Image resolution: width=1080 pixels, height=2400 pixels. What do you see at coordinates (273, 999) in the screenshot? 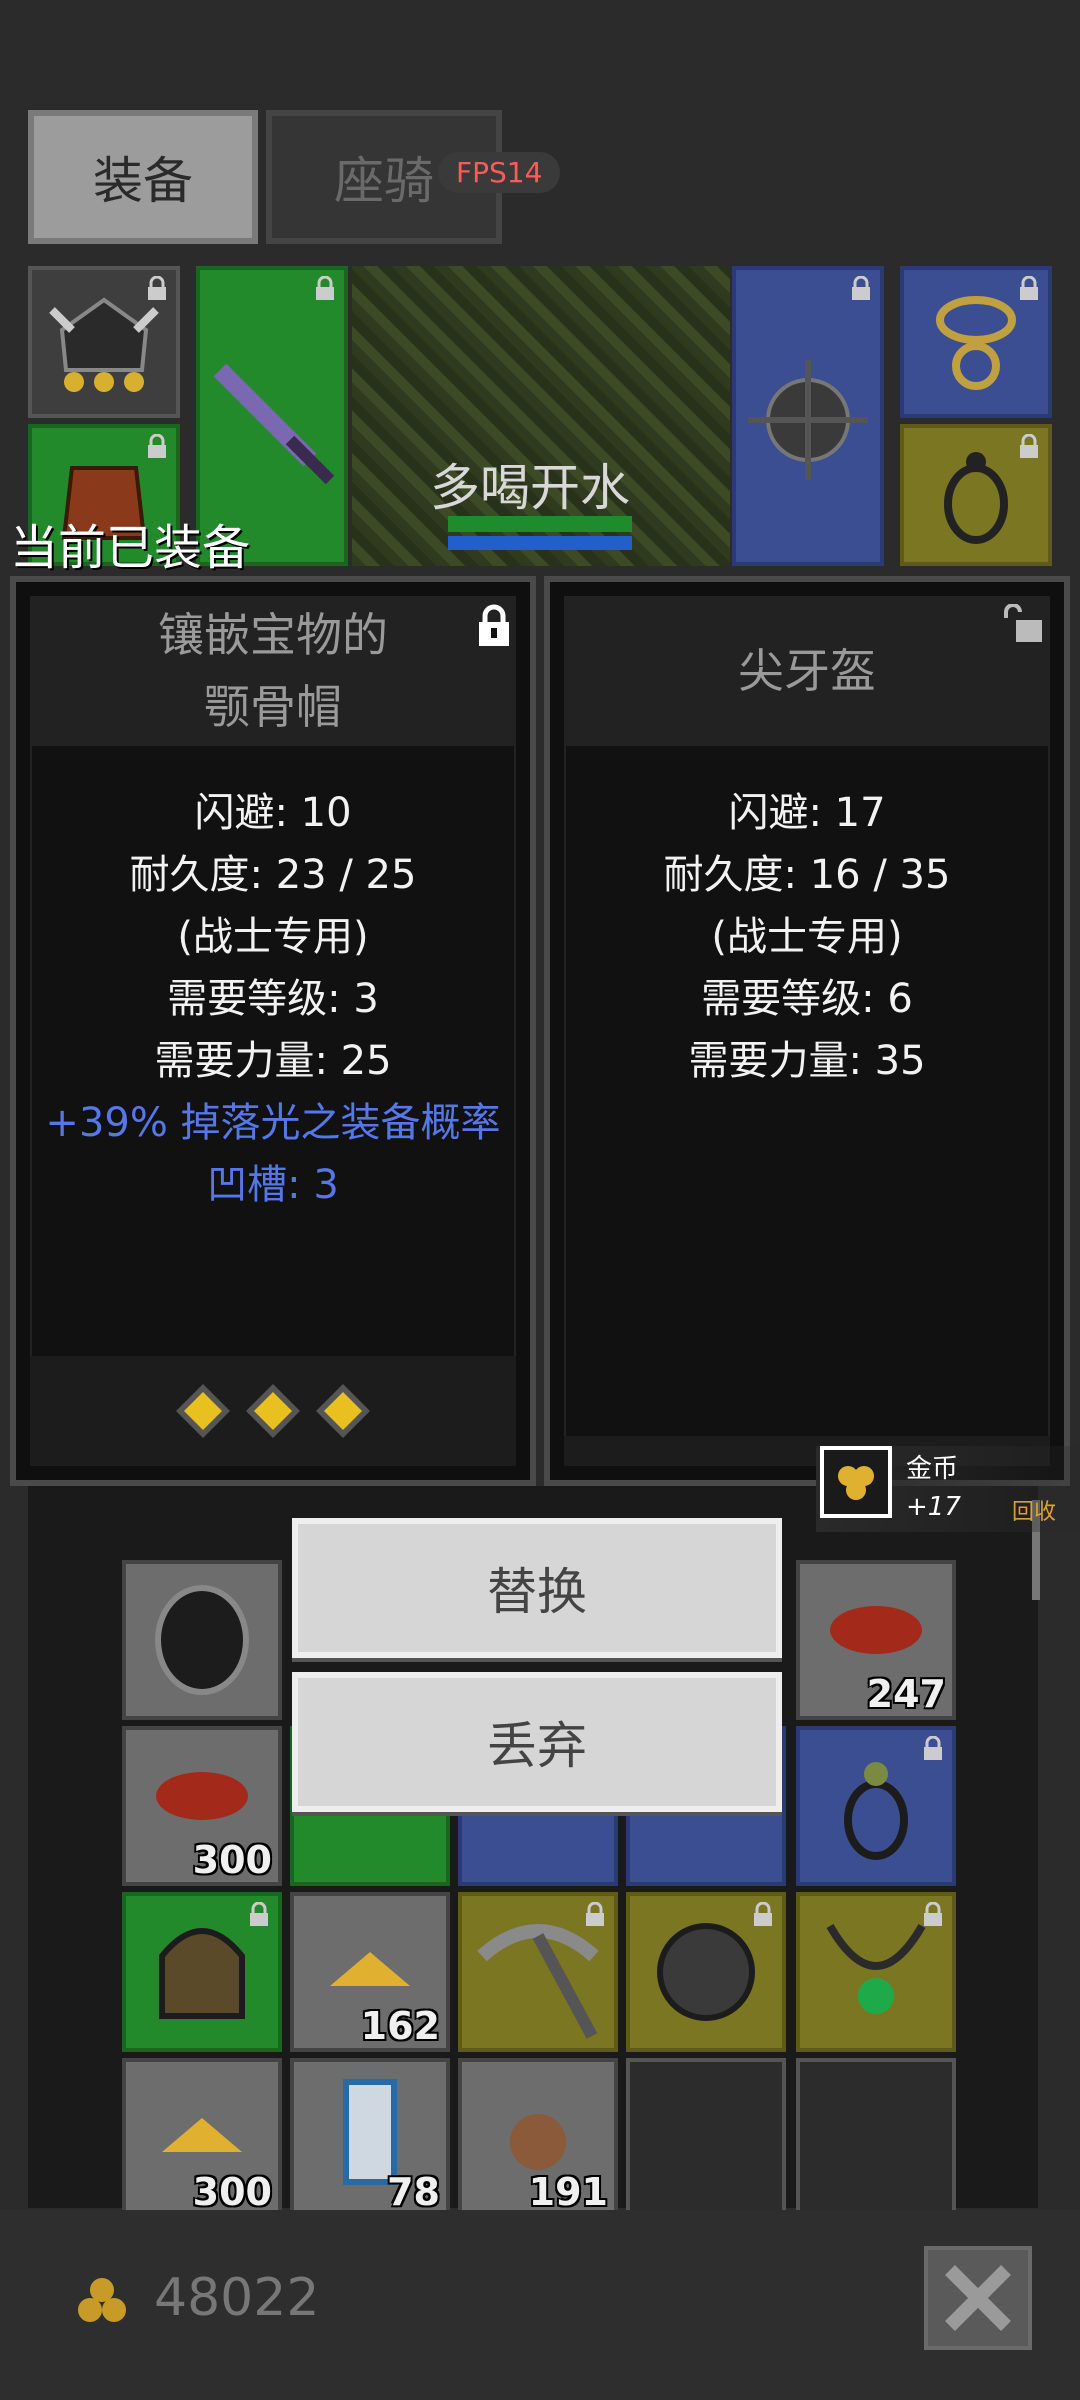
I see `stat-line: 需要等级: 3` at bounding box center [273, 999].